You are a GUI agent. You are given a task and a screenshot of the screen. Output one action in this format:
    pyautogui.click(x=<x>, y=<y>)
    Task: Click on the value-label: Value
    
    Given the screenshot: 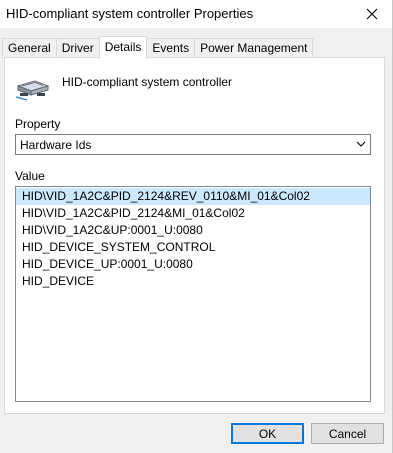 What is the action you would take?
    pyautogui.click(x=30, y=176)
    